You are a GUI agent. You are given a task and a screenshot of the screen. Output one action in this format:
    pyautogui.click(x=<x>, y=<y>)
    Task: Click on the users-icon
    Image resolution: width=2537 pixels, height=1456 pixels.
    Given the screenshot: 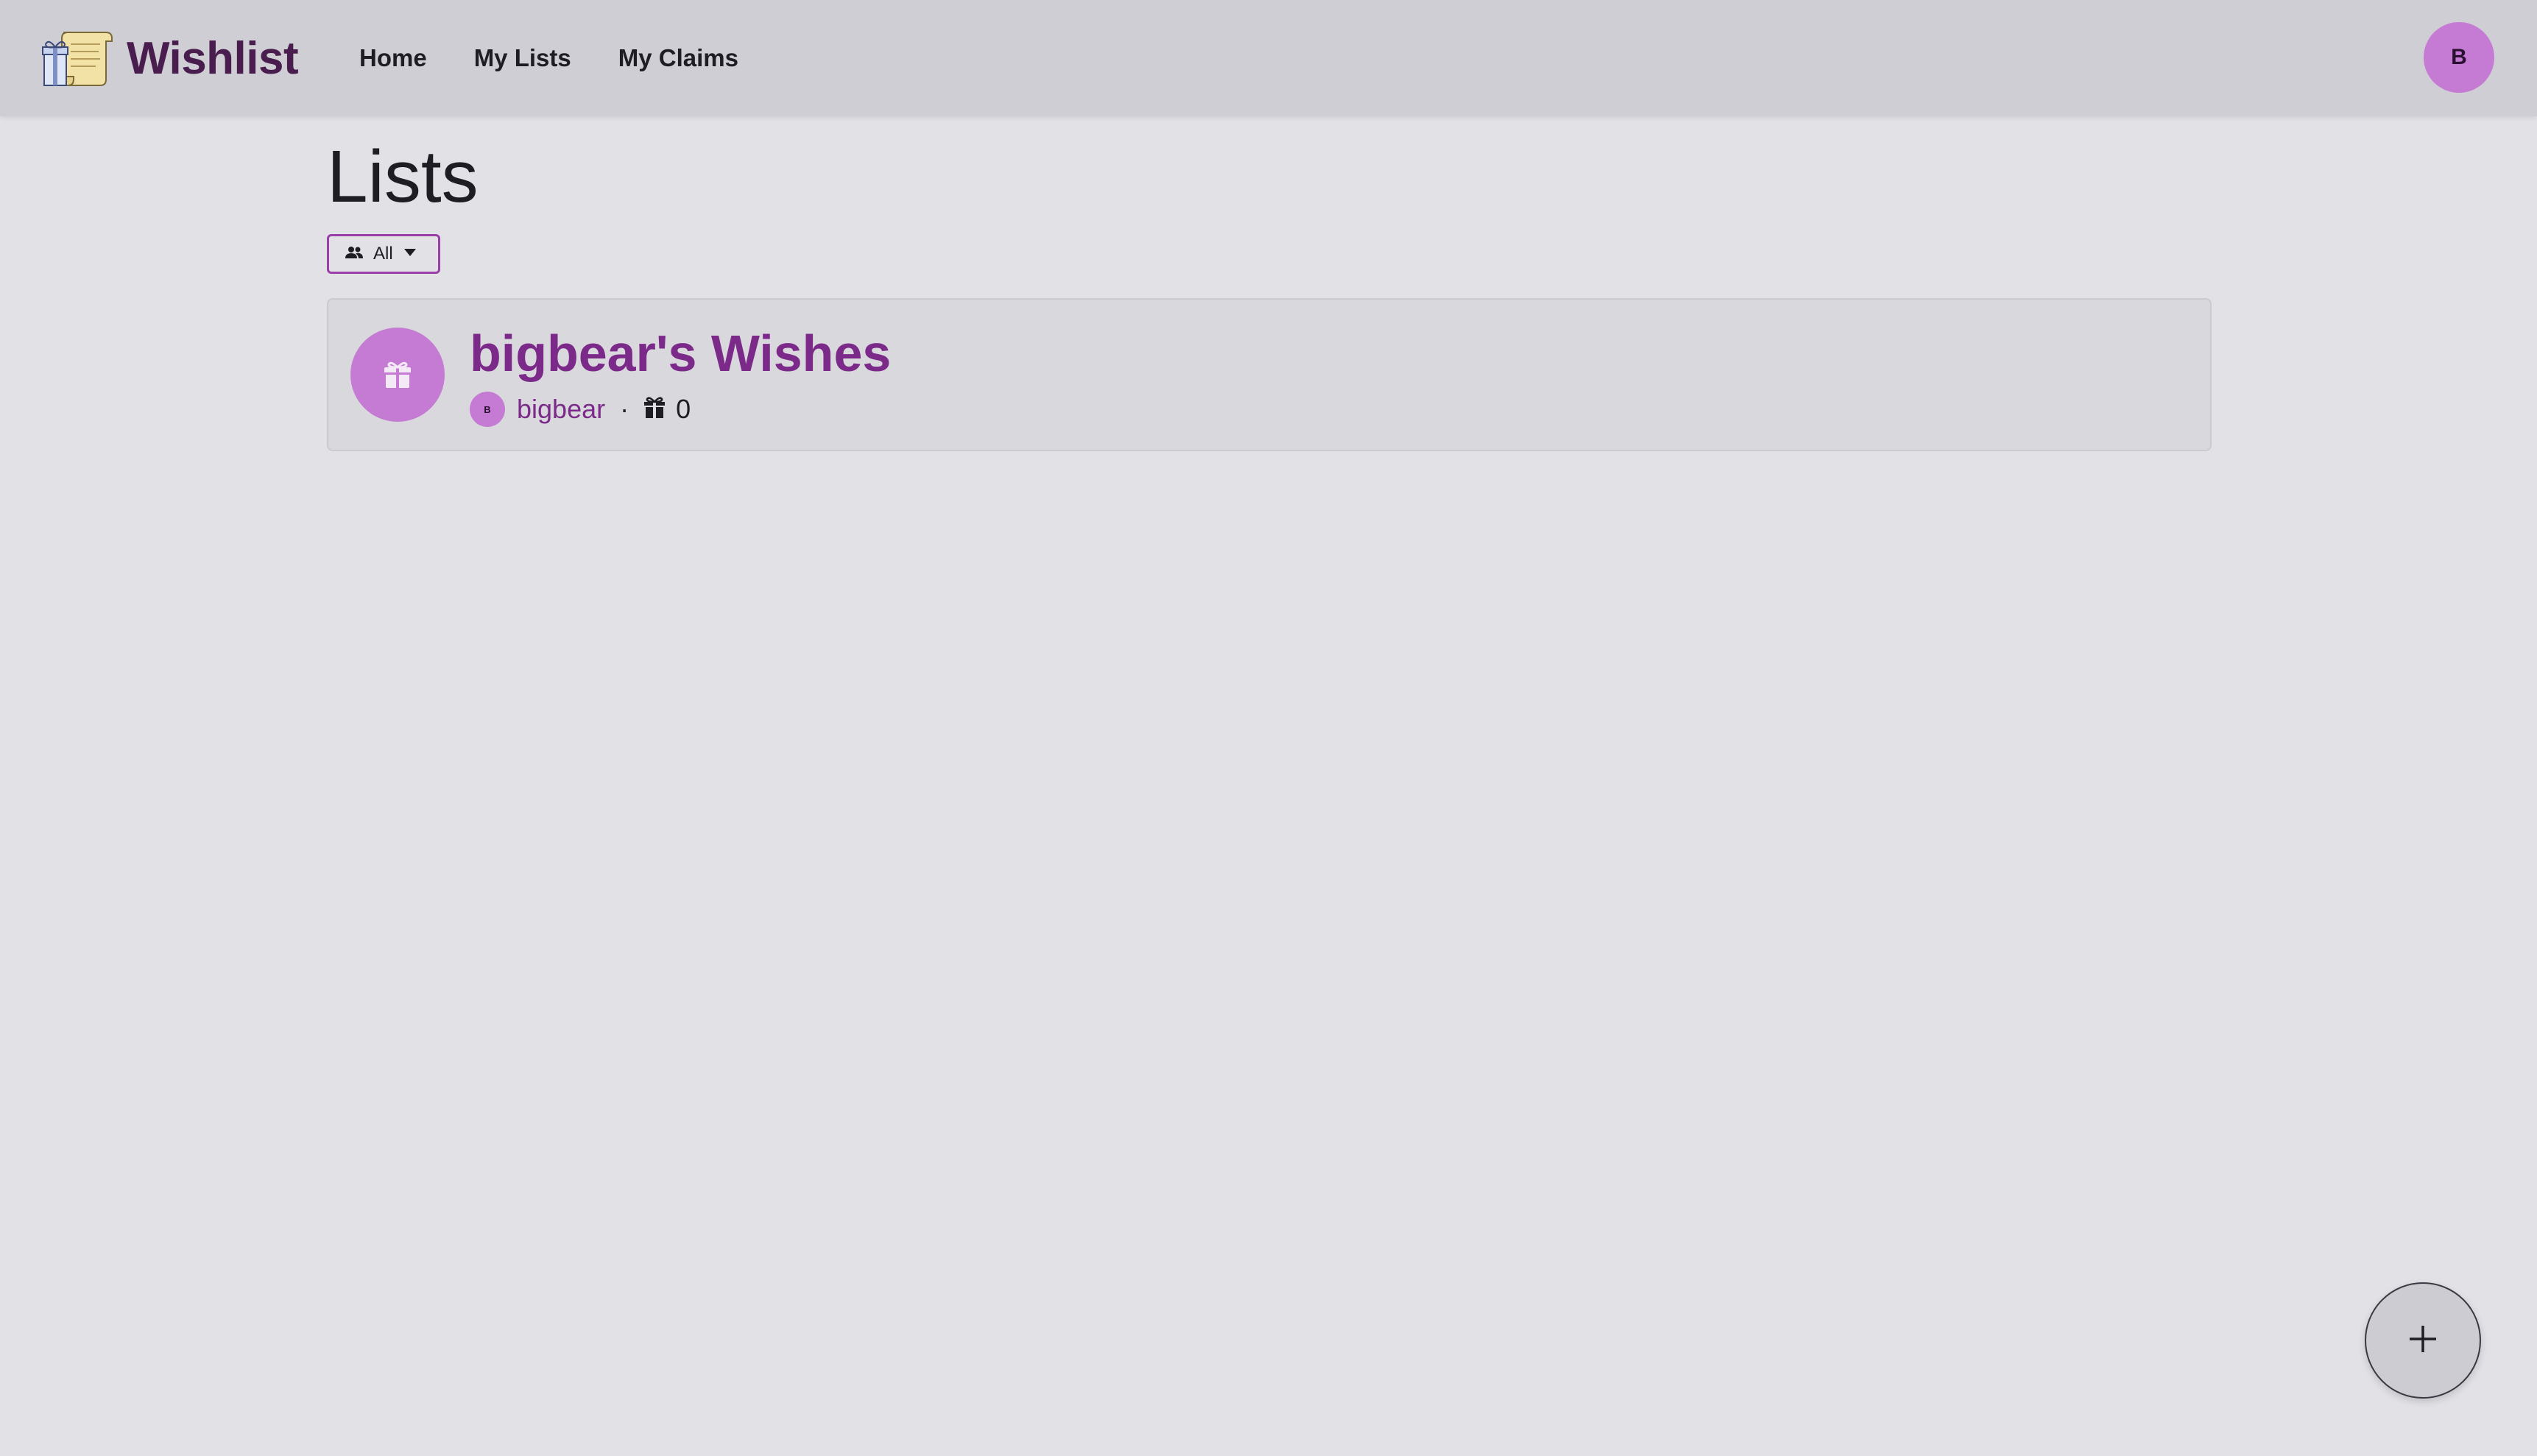 What is the action you would take?
    pyautogui.click(x=354, y=254)
    